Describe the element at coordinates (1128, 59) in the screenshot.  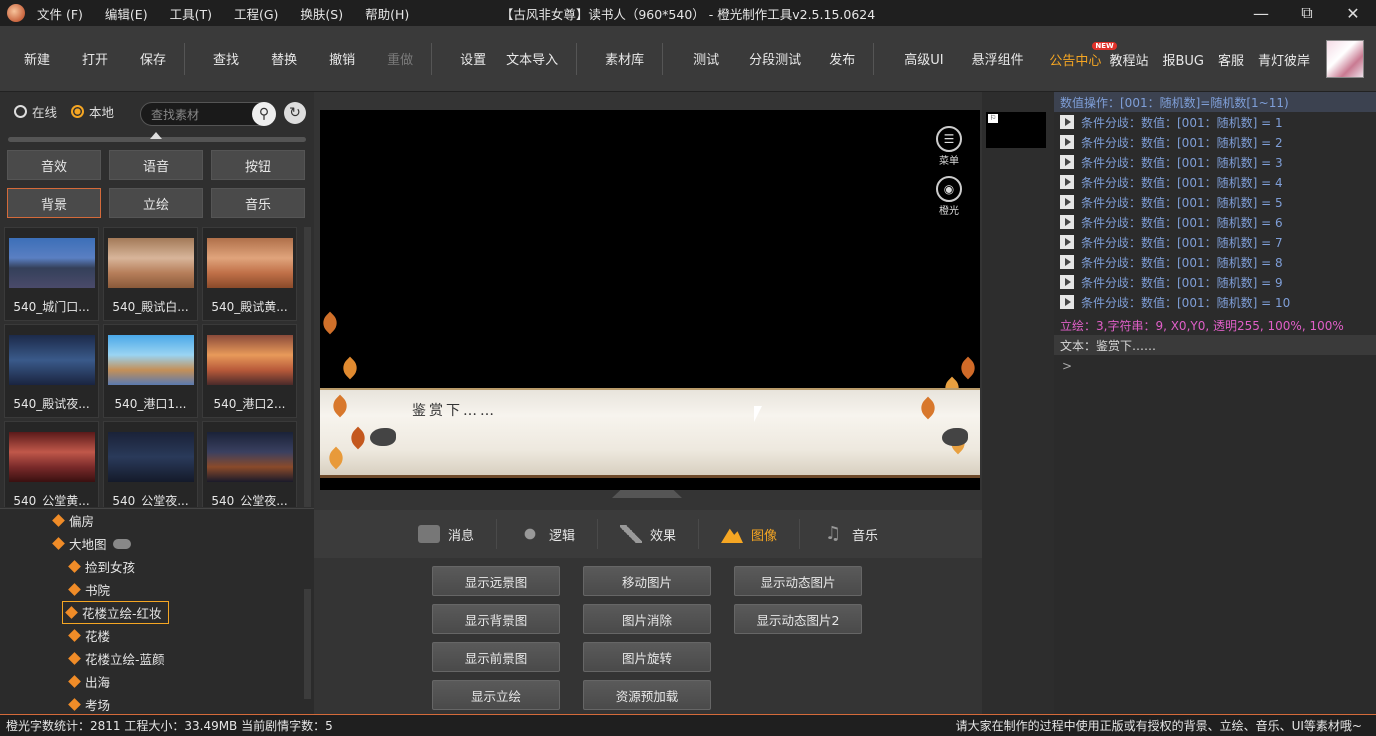
I see `tutorial-link: 教程站` at that location.